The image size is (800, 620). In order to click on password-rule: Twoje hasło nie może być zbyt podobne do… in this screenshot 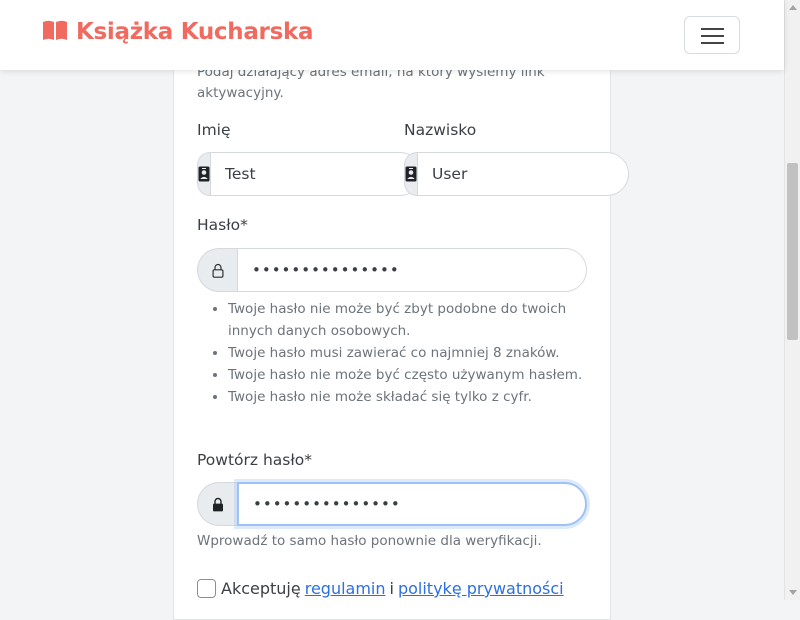, I will do `click(418, 320)`.